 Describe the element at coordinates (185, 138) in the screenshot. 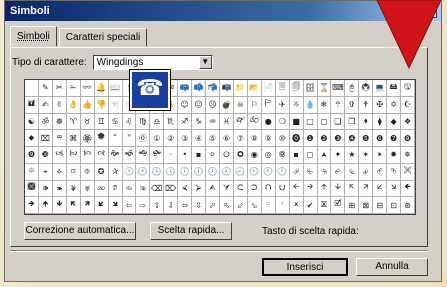

I see `symbol-cell: ③` at that location.